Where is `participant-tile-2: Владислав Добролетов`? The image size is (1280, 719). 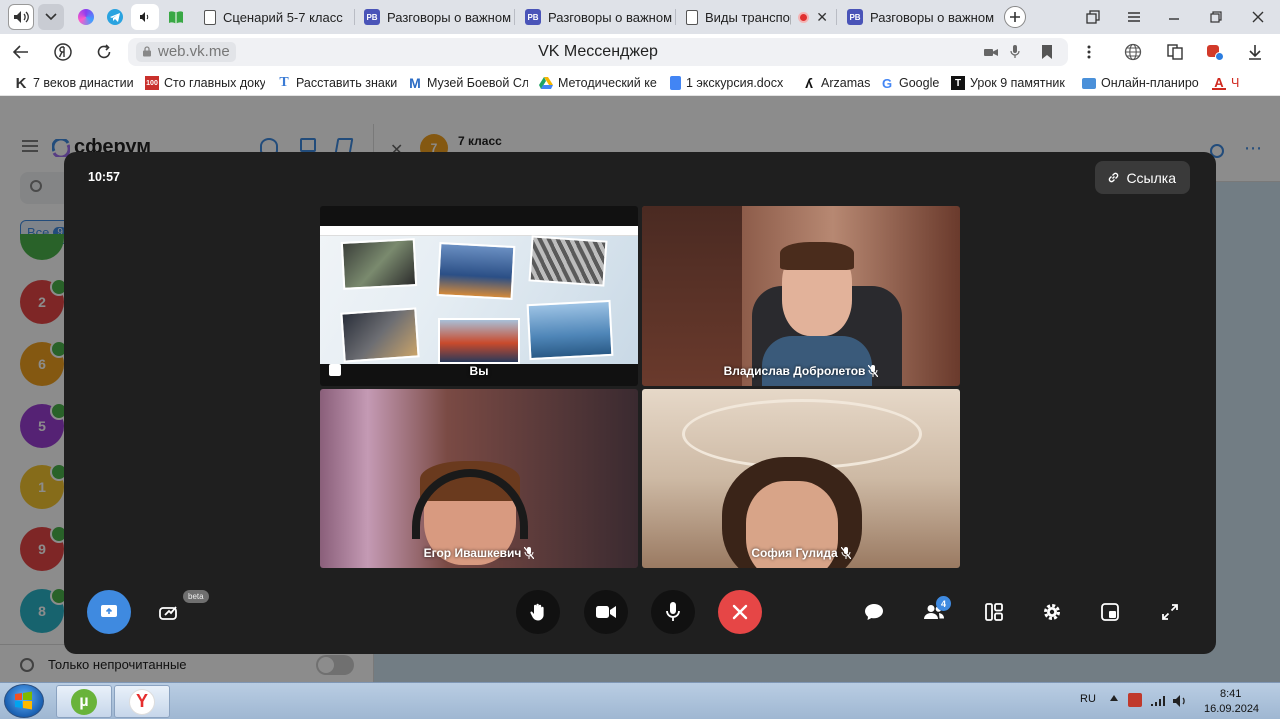
participant-tile-2: Владислав Добролетов is located at coordinates (801, 296).